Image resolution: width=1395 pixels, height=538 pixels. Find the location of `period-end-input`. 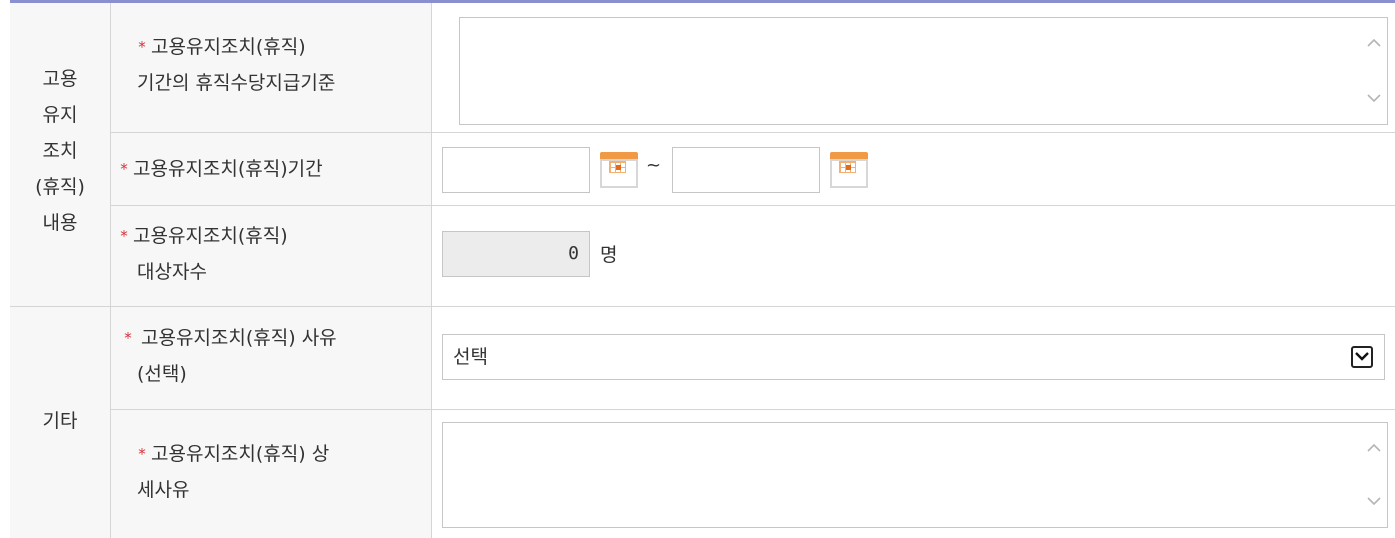

period-end-input is located at coordinates (746, 170).